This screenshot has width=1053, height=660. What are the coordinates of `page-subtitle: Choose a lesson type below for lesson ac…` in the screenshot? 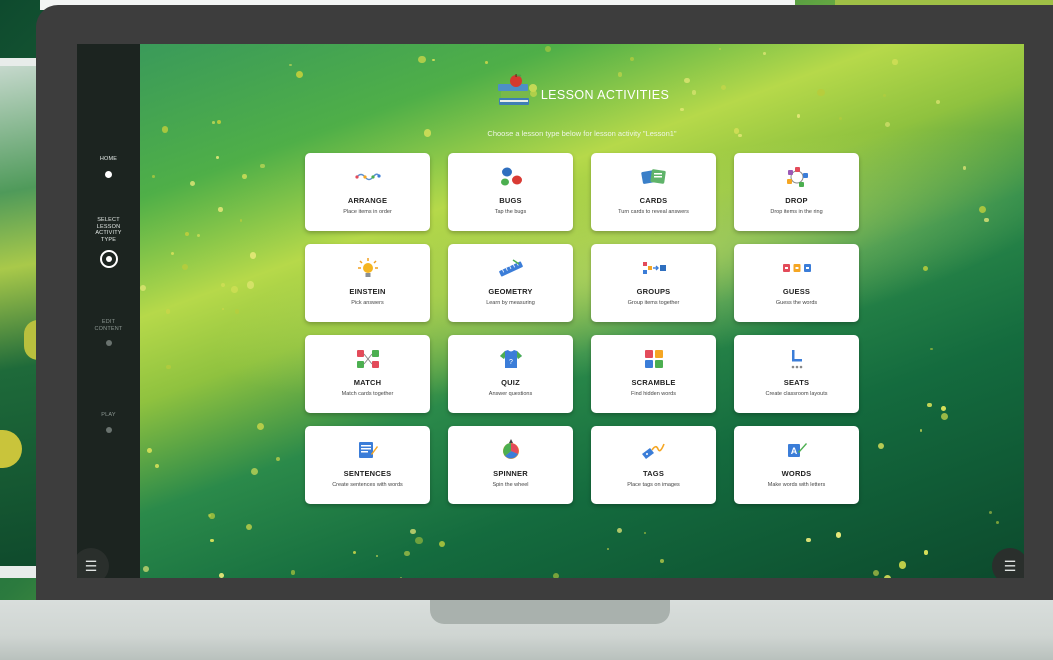 It's located at (582, 133).